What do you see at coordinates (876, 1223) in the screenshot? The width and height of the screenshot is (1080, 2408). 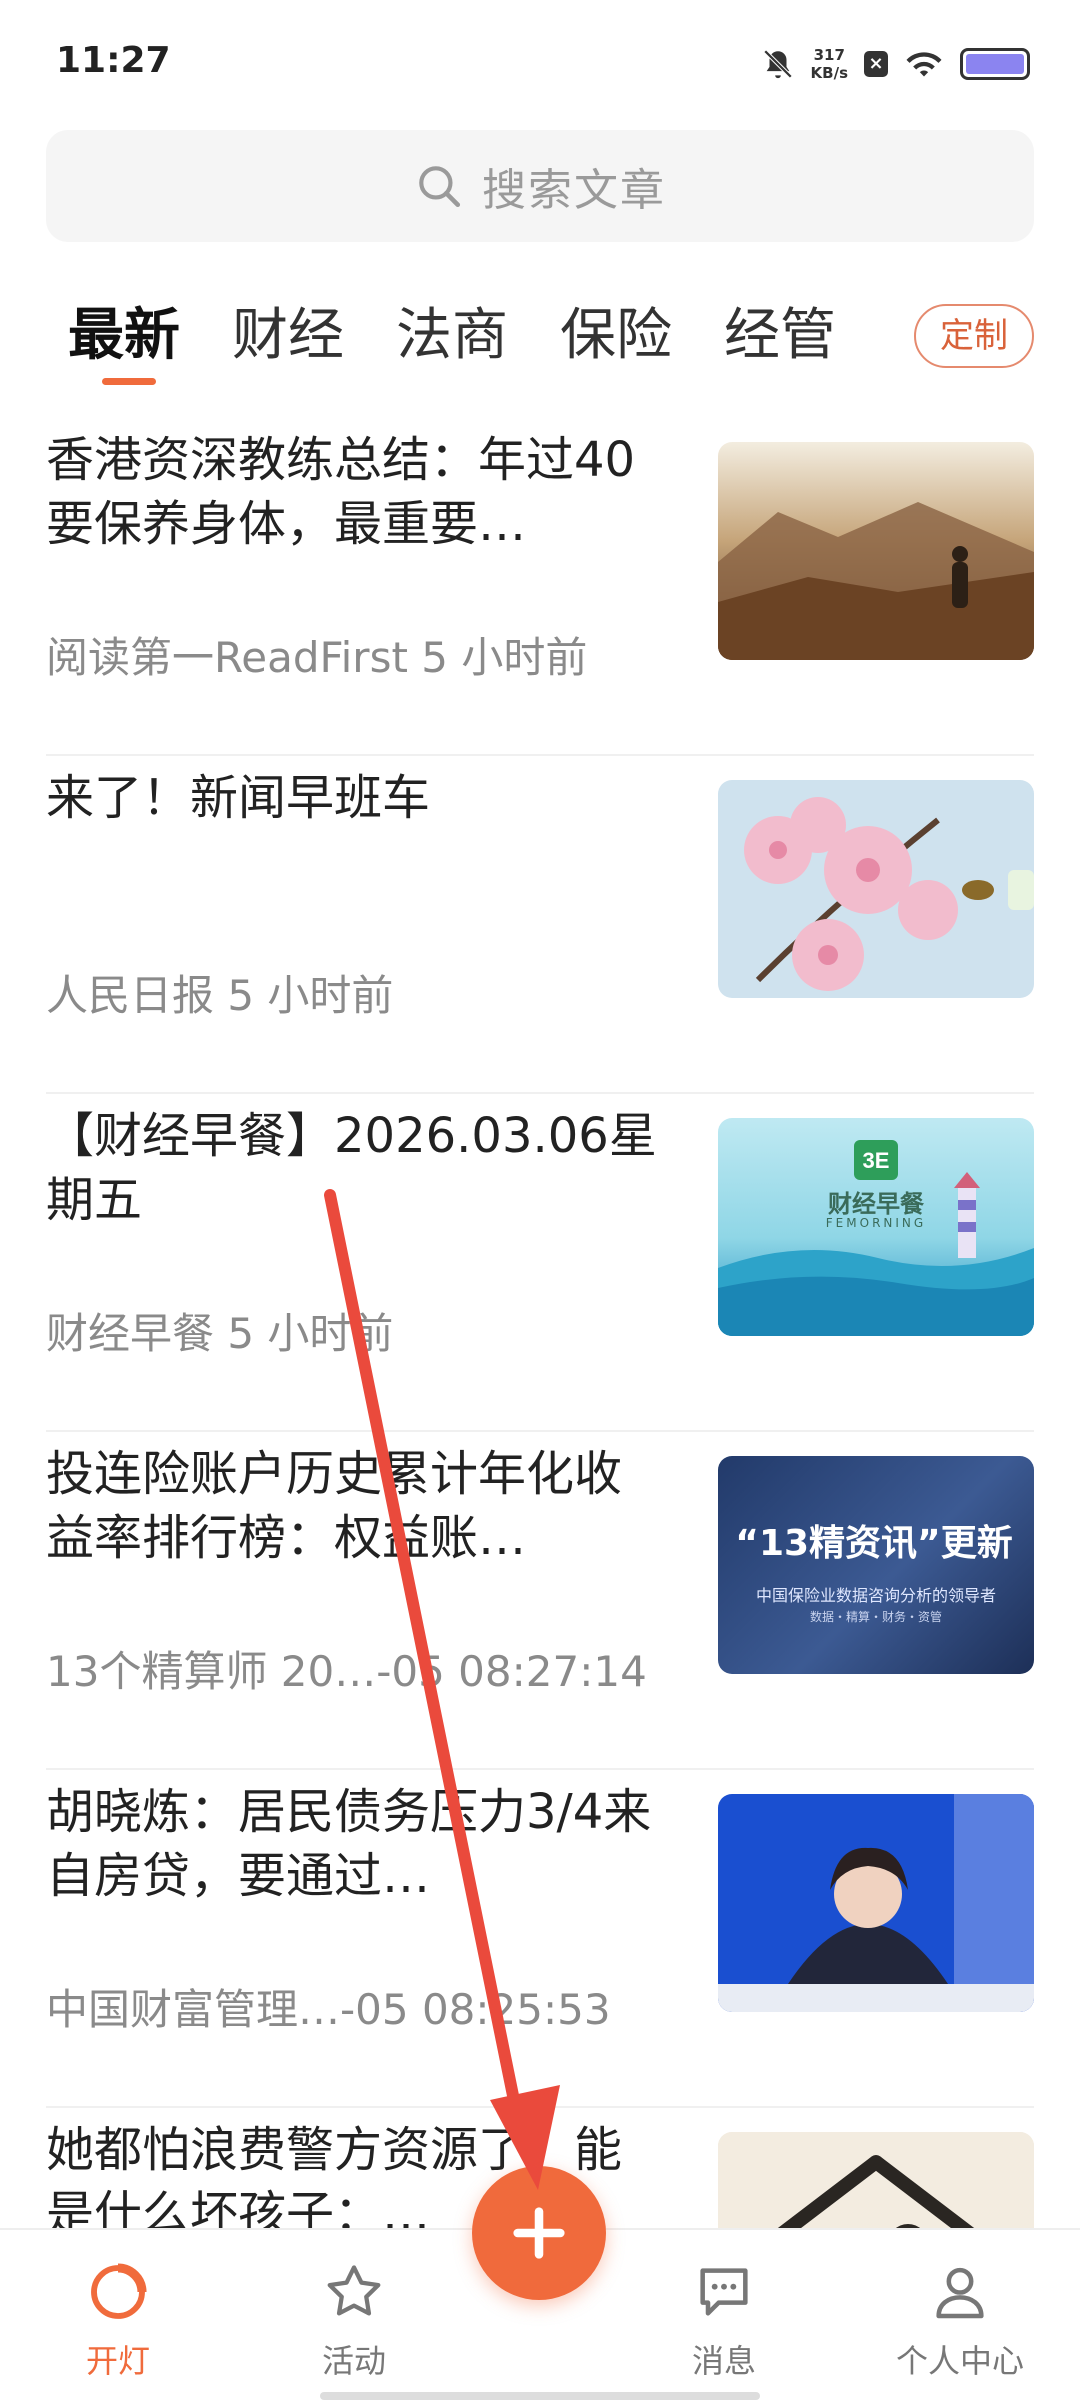 I see `thumbnail-subbrand: FEMORNING` at bounding box center [876, 1223].